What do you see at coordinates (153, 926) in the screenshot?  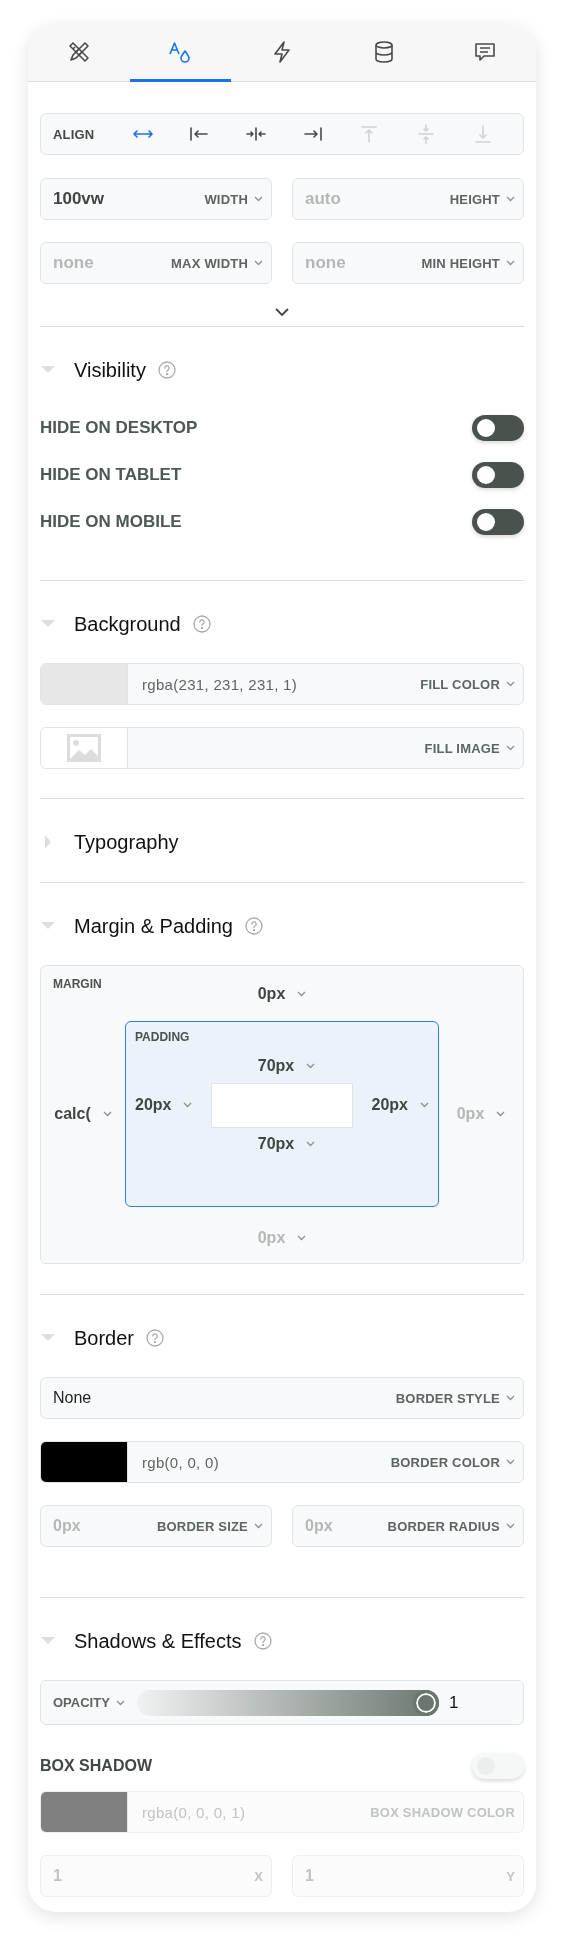 I see `section-title: Margin & Padding` at bounding box center [153, 926].